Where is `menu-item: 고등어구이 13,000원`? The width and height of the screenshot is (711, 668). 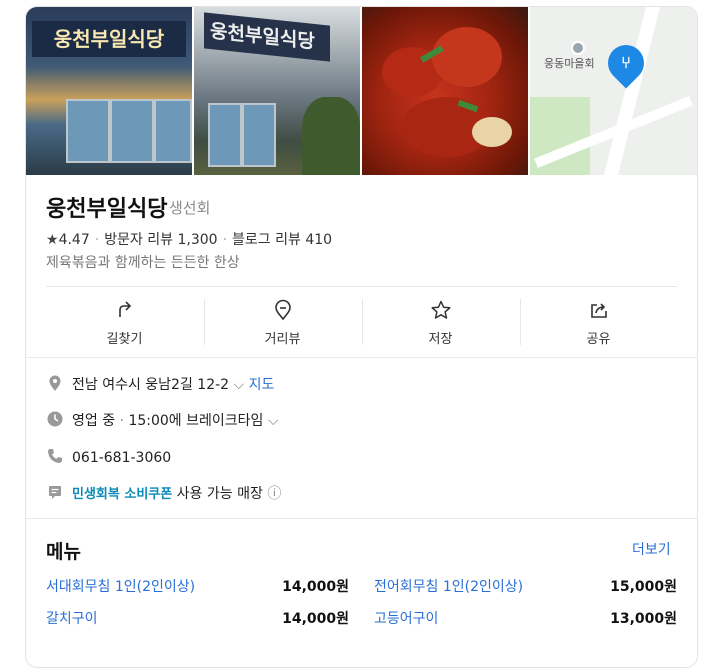 menu-item: 고등어구이 13,000원 is located at coordinates (525, 618).